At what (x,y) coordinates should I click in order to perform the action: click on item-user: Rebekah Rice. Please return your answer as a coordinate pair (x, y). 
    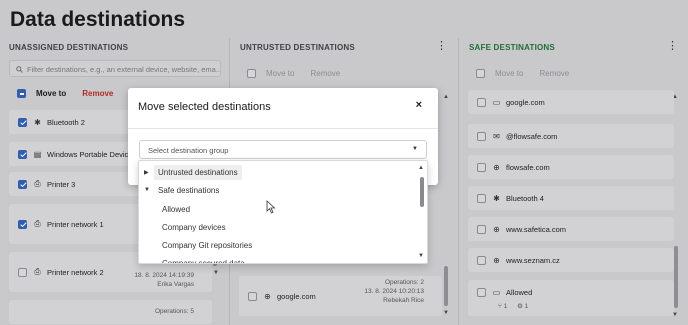
    Looking at the image, I should click on (403, 300).